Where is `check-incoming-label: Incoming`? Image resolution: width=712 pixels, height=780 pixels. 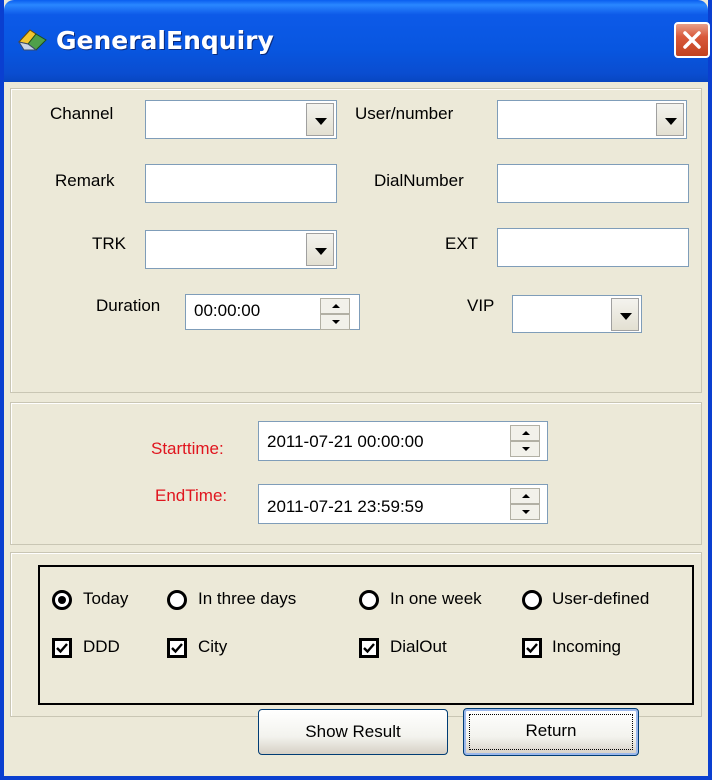
check-incoming-label: Incoming is located at coordinates (586, 647).